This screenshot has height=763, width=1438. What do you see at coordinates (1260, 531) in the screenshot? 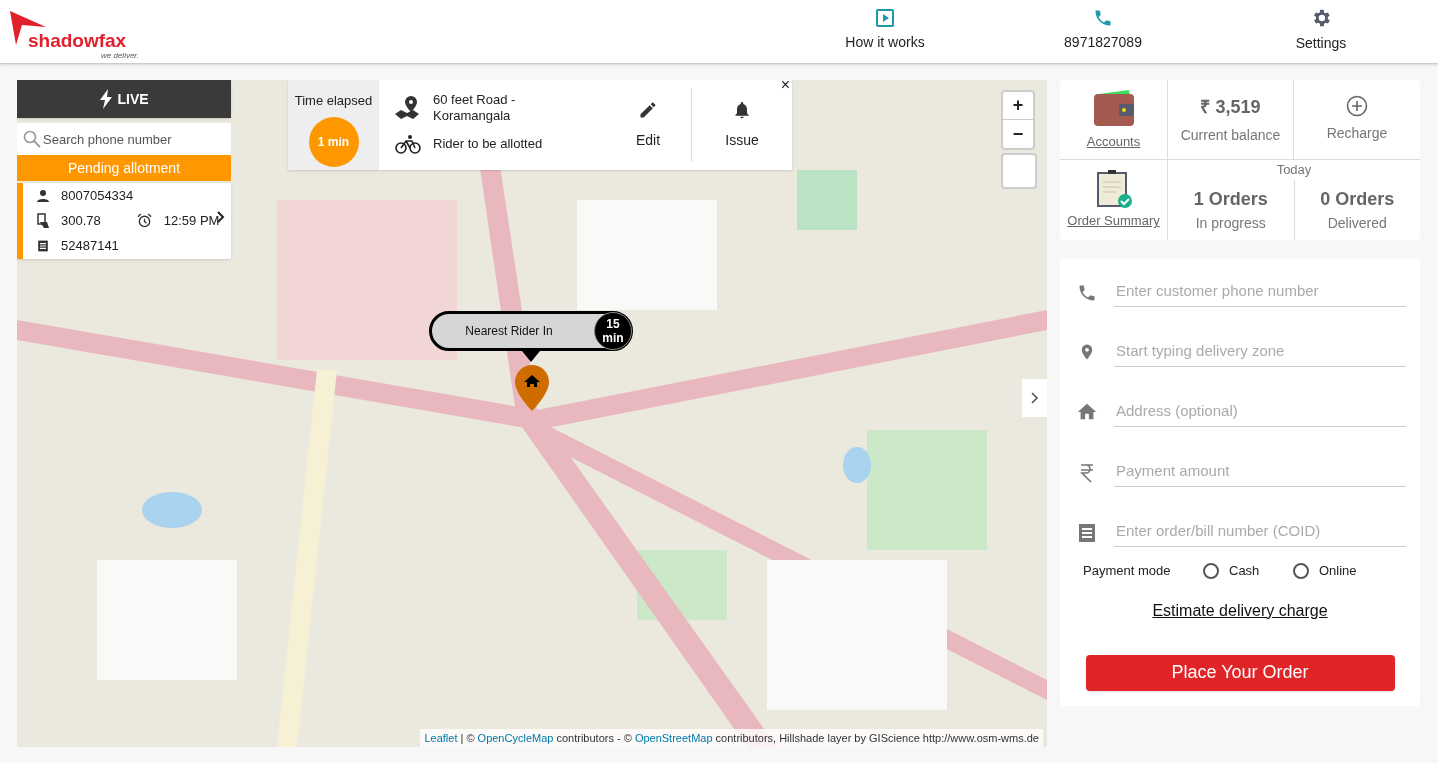
I see `text-field: Enter order/bill number (COID)` at bounding box center [1260, 531].